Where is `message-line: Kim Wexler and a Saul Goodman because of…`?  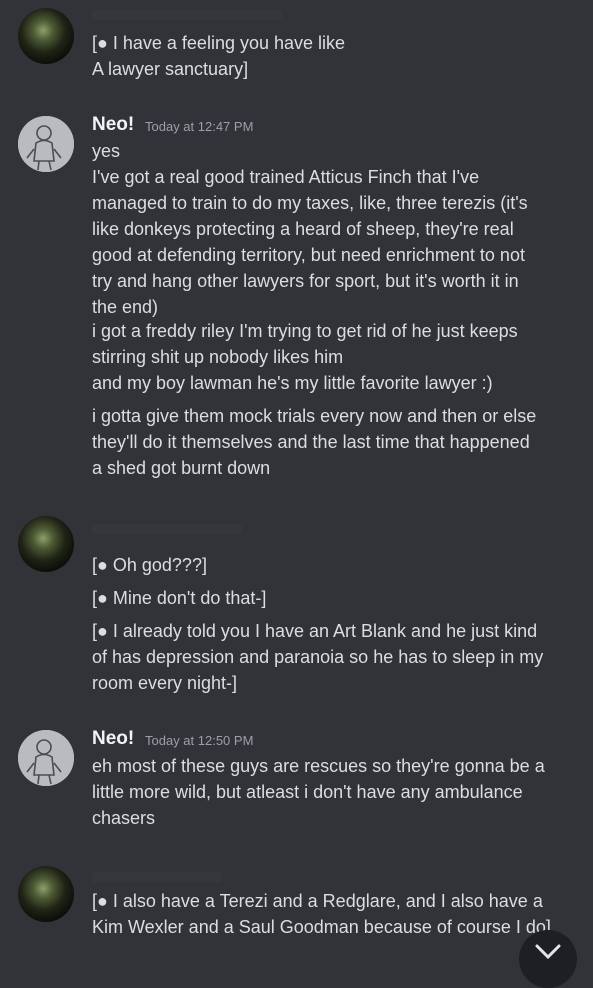
message-line: Kim Wexler and a Saul Goodman because of… is located at coordinates (321, 927).